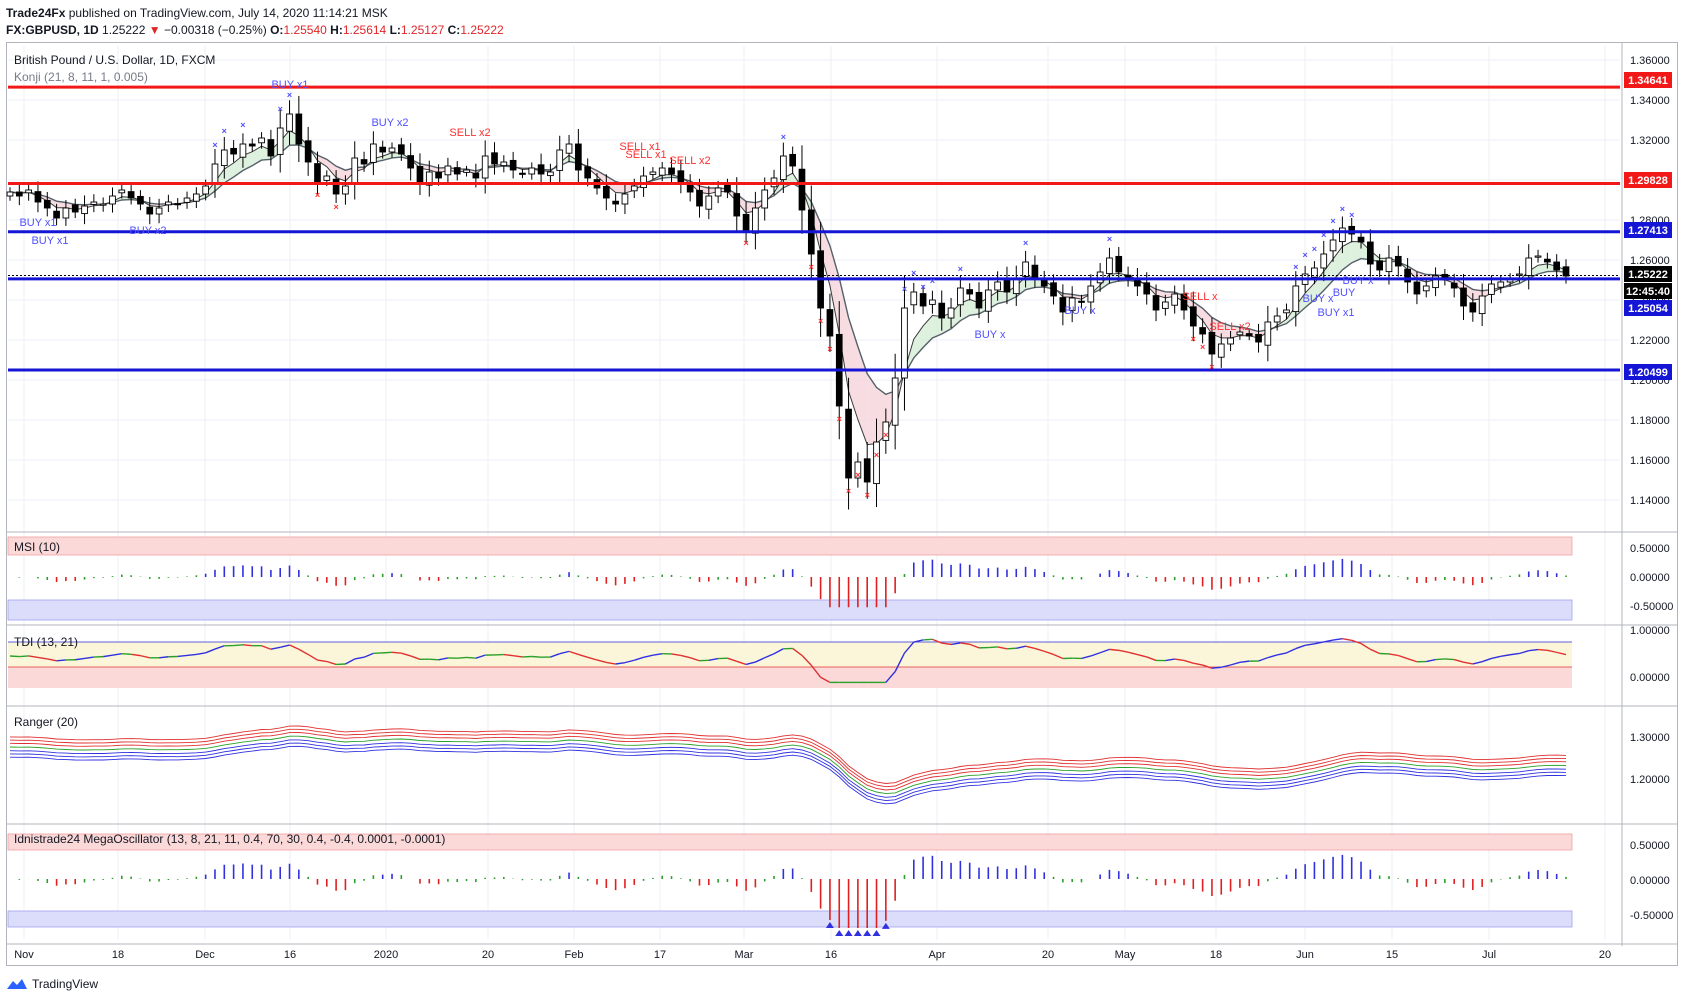 This screenshot has width=1688, height=1002. Describe the element at coordinates (574, 955) in the screenshot. I see `time-tick: Feb` at that location.